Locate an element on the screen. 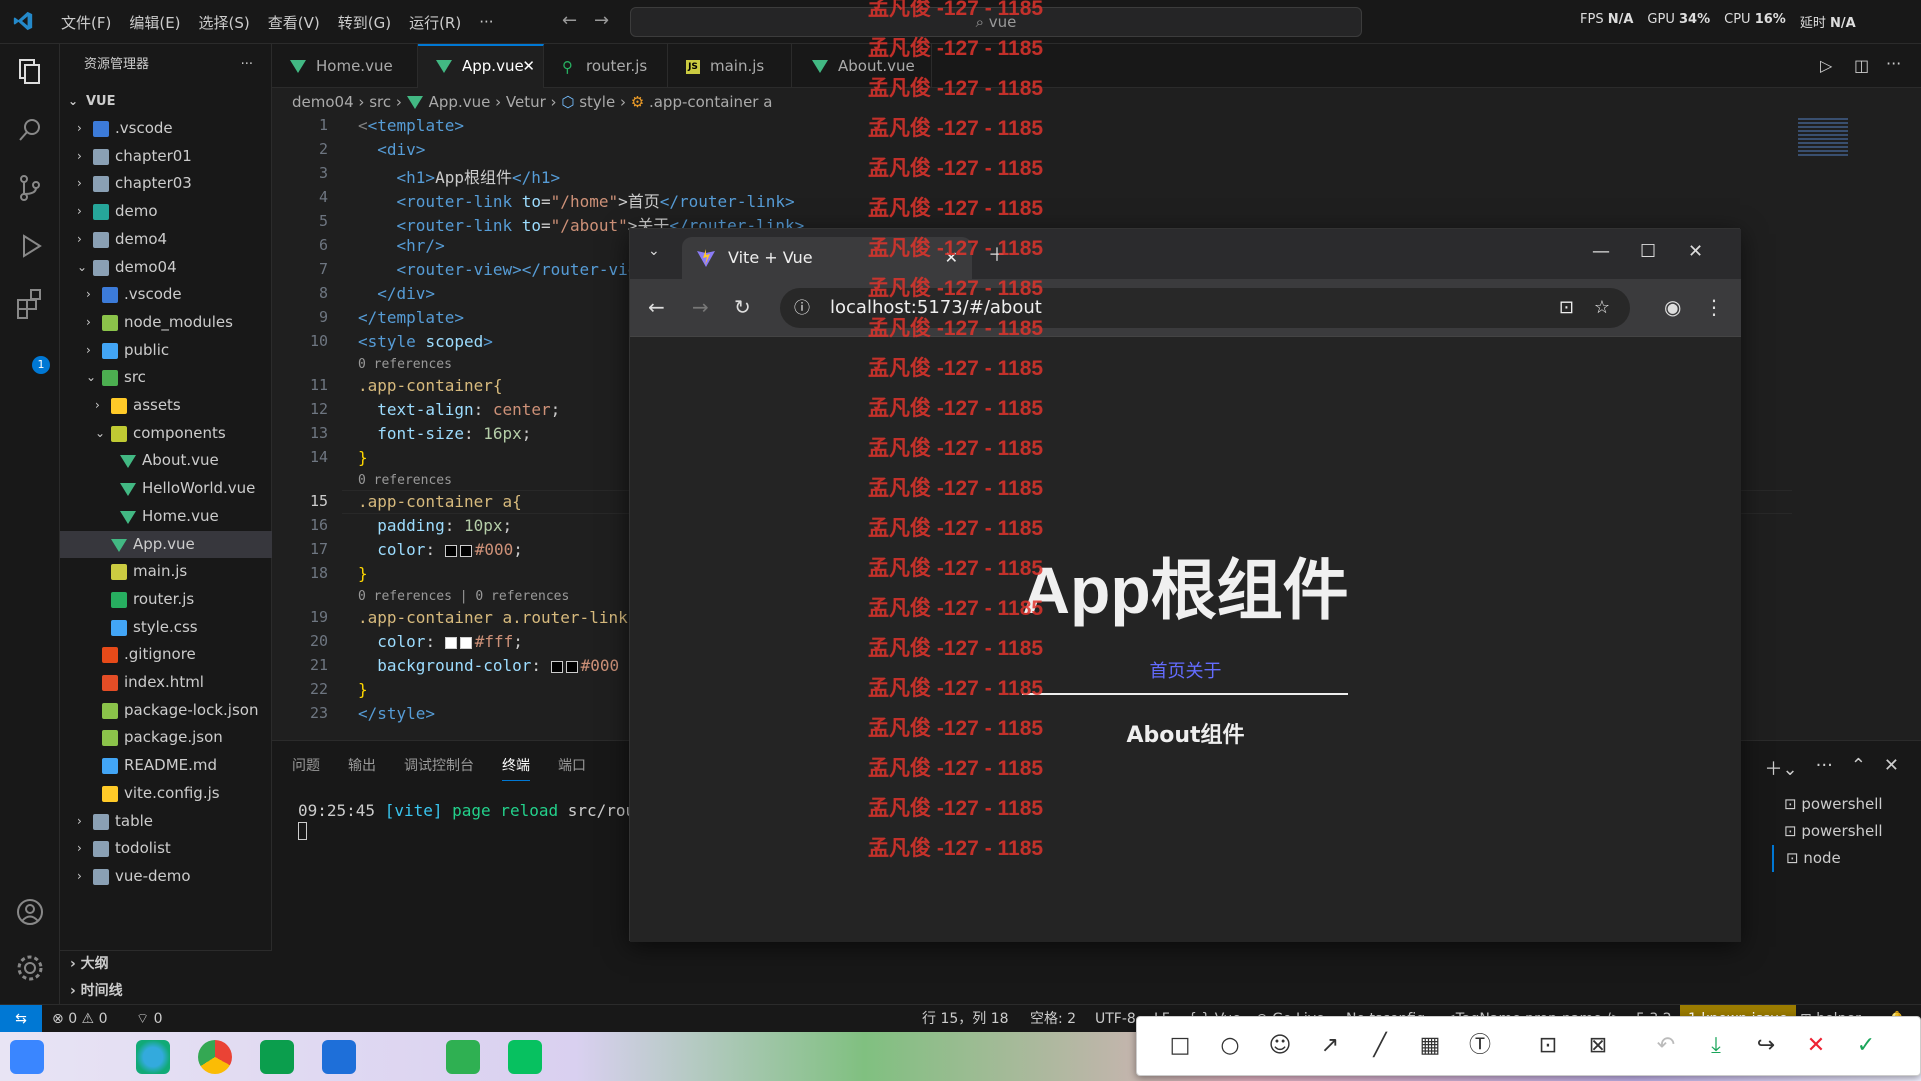 Image resolution: width=1921 pixels, height=1081 pixels. run-debug-icon is located at coordinates (30, 246).